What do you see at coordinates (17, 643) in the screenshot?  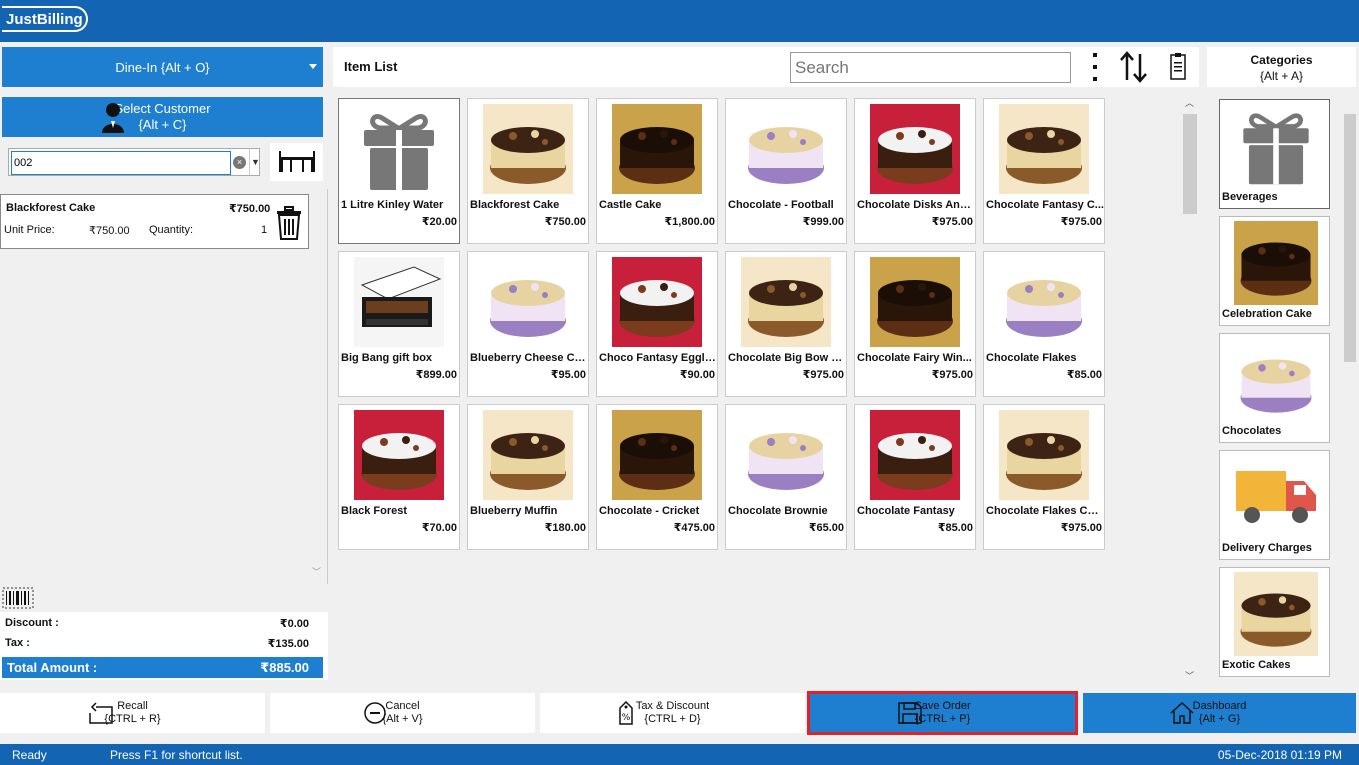 I see `tax-label: Tax :` at bounding box center [17, 643].